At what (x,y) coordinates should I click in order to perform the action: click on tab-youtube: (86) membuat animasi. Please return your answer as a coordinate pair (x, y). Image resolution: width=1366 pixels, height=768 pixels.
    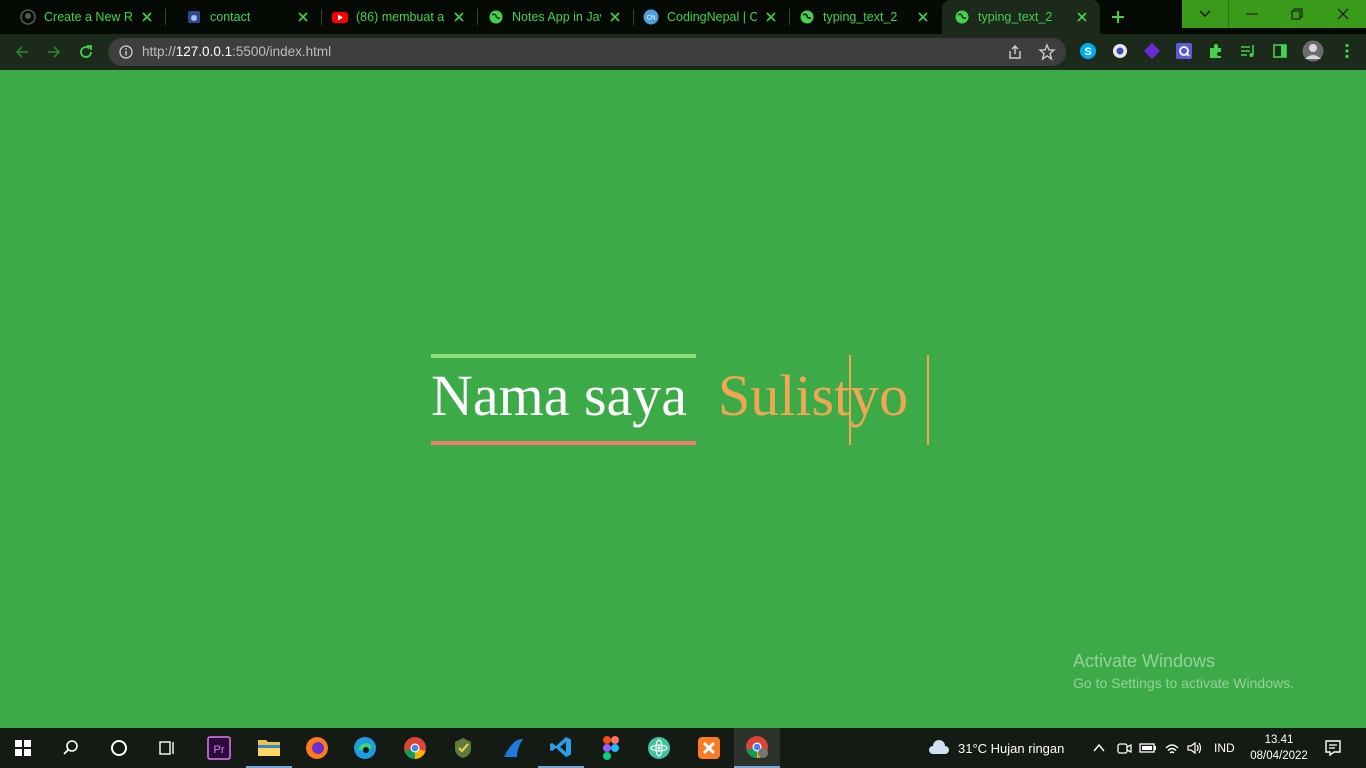
    Looking at the image, I should click on (399, 17).